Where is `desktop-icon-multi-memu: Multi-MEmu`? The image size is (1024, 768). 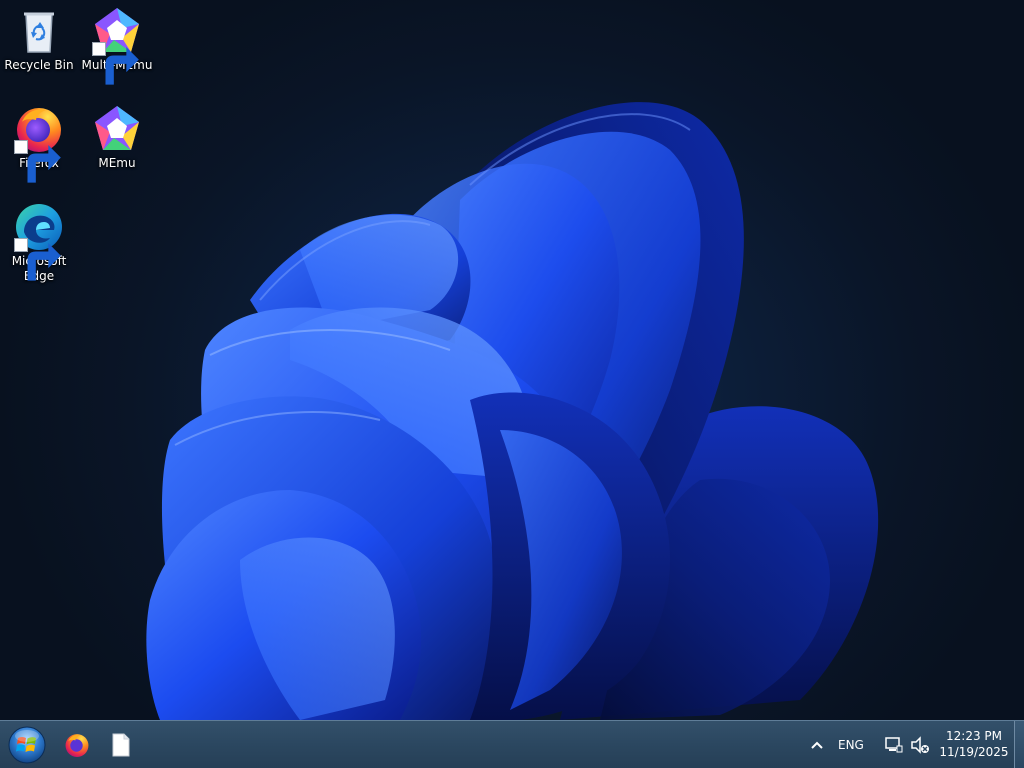
desktop-icon-multi-memu: Multi-MEmu is located at coordinates (117, 45).